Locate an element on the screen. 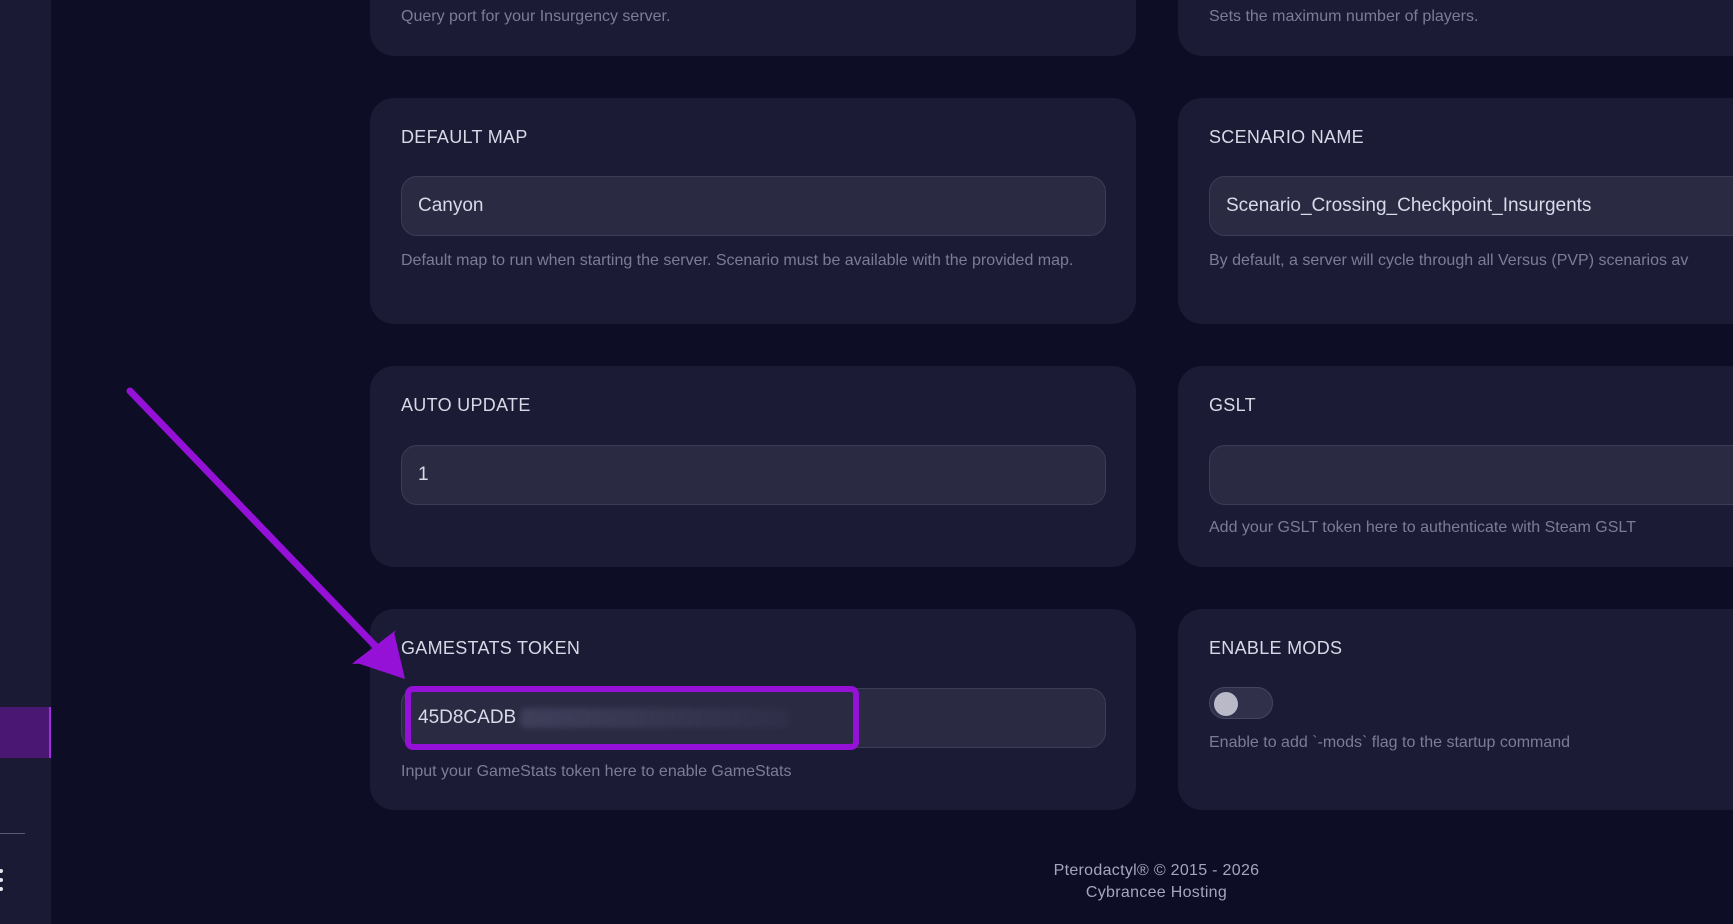  query-port-description: Query port for your Insurgency server. is located at coordinates (536, 16).